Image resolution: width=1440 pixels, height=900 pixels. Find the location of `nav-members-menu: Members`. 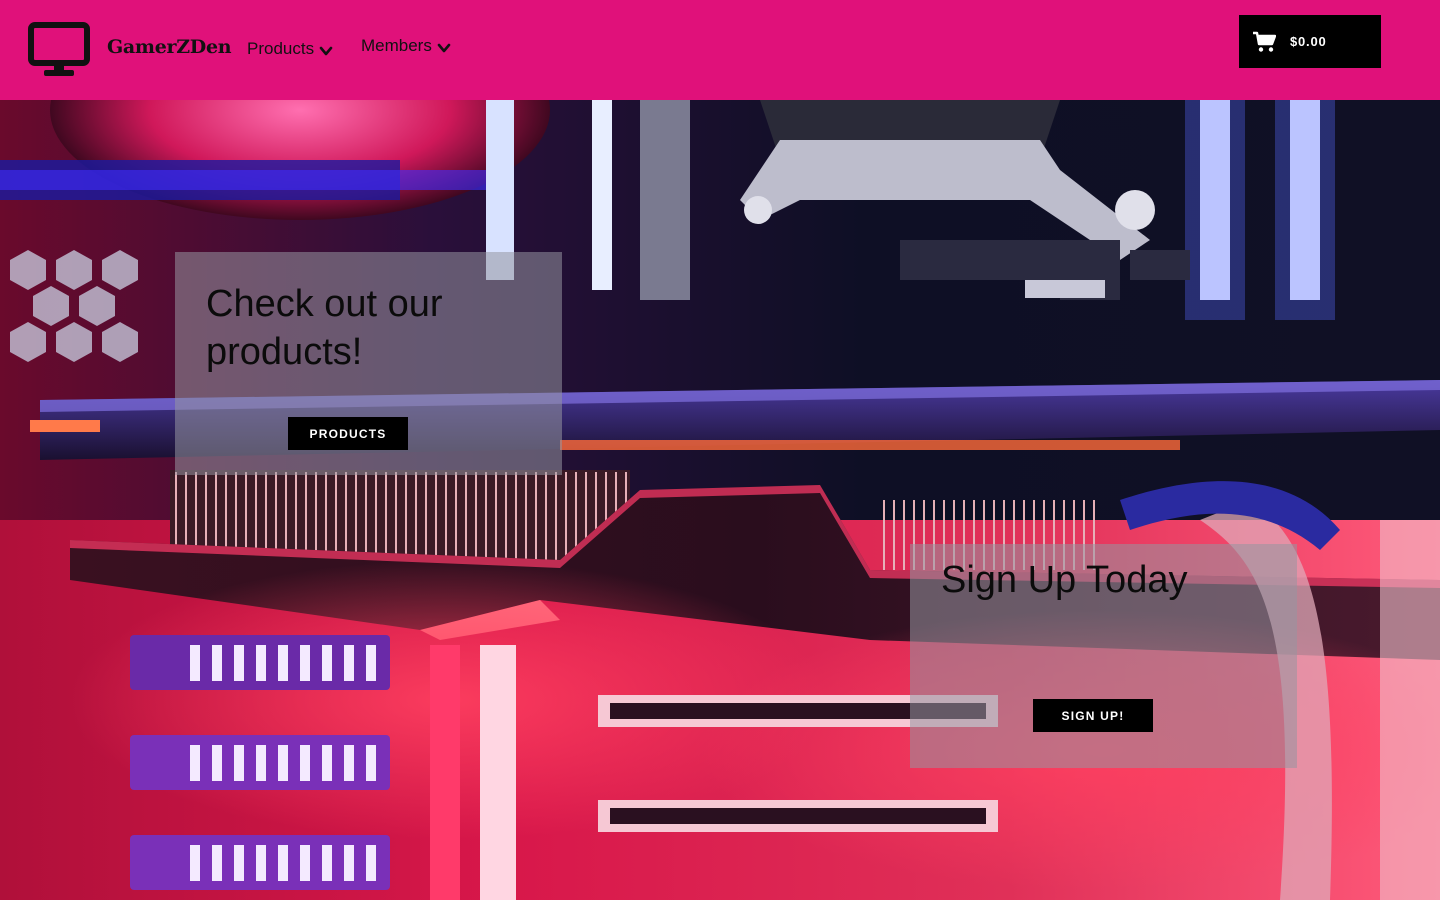

nav-members-menu: Members is located at coordinates (406, 46).